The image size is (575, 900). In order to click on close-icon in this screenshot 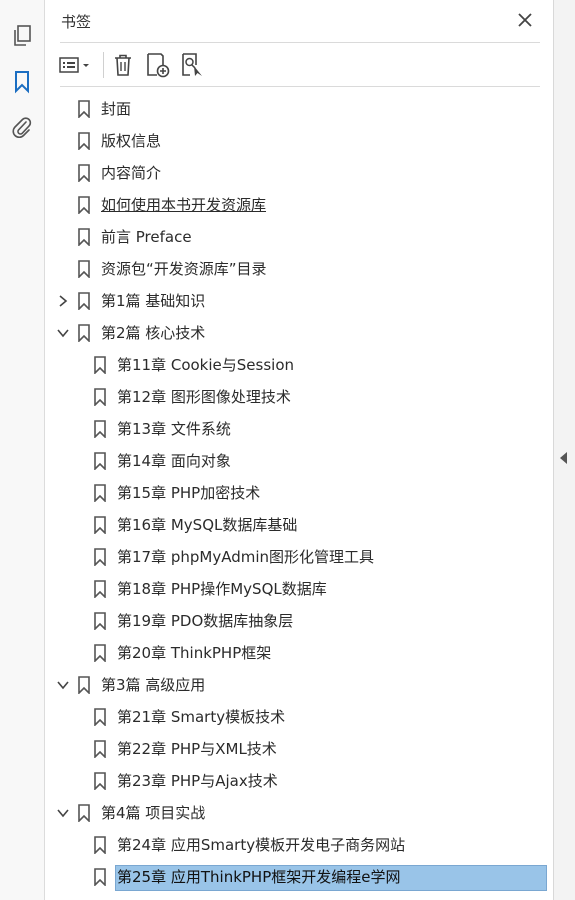, I will do `click(525, 20)`.